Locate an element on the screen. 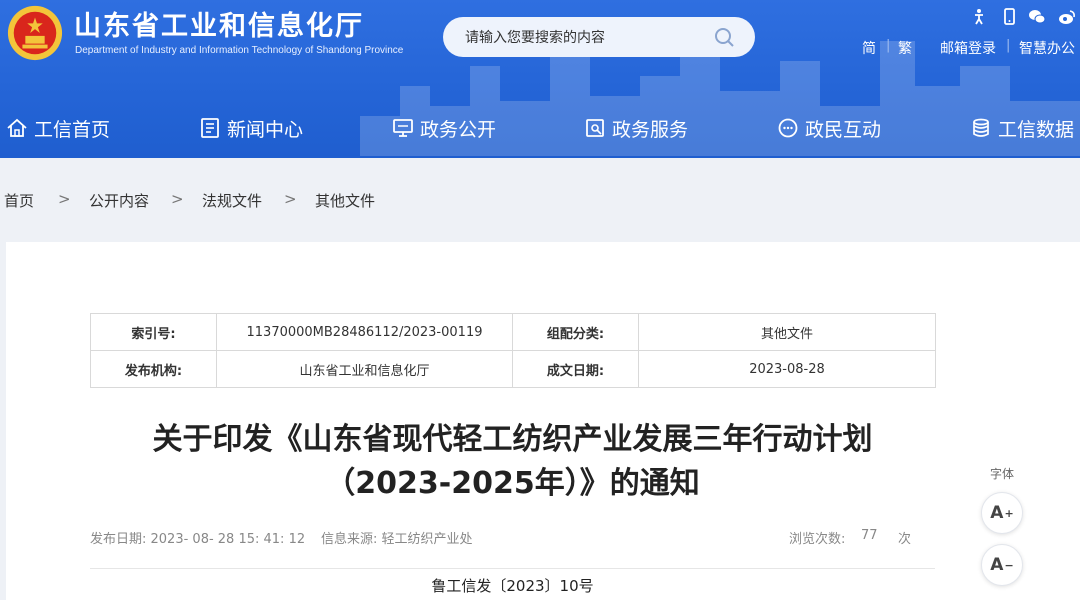  info-source: 信息来源: 轻工纺织产业处 is located at coordinates (397, 539).